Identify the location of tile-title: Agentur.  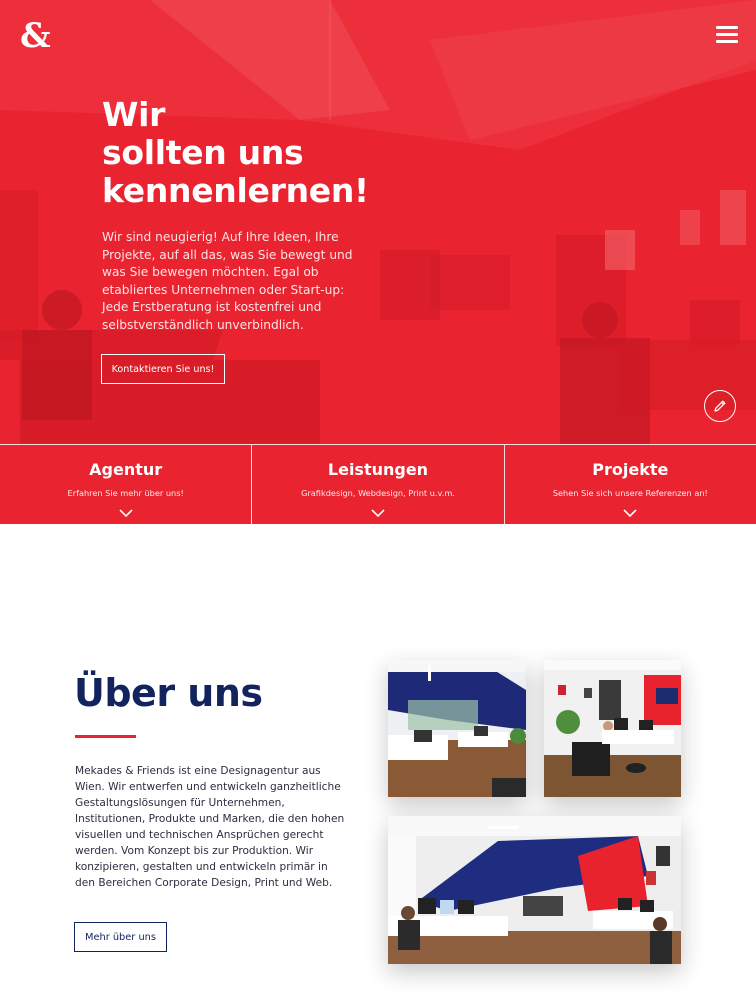
(126, 469).